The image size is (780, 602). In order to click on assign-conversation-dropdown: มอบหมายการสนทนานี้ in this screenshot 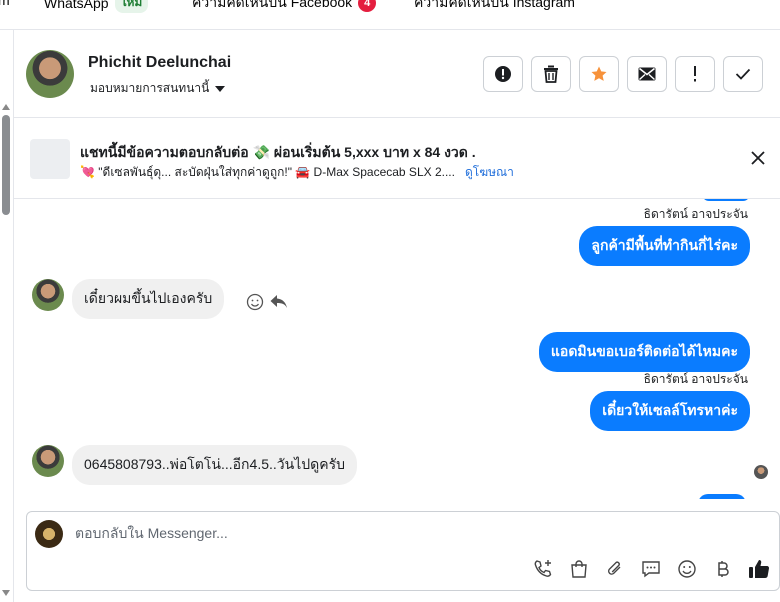, I will do `click(158, 88)`.